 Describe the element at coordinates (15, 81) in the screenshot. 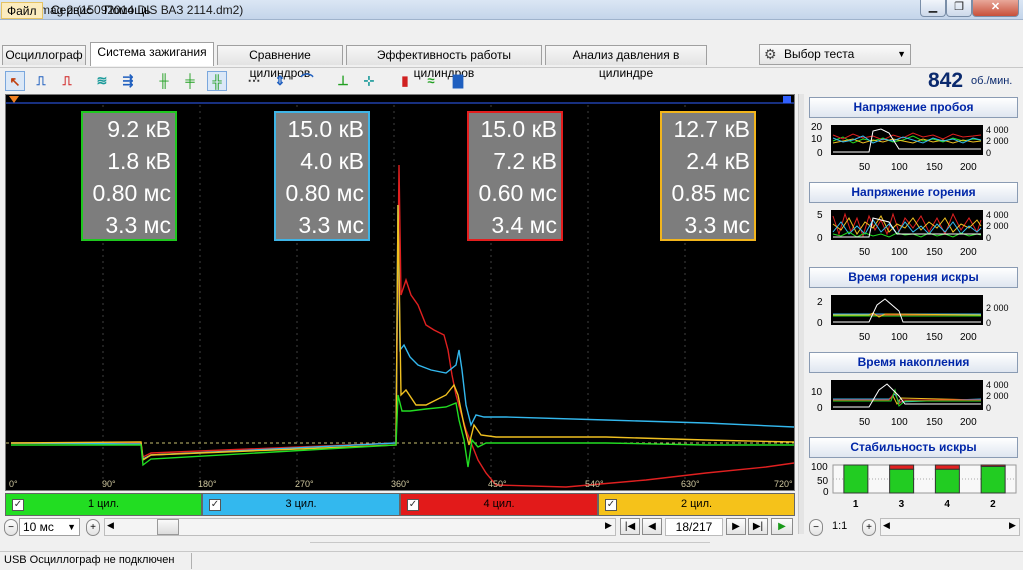

I see `cursor-tool-icon: ↖` at that location.